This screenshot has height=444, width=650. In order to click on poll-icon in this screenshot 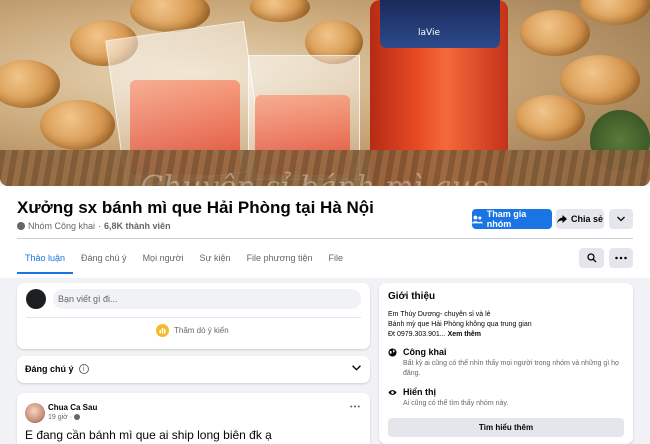, I will do `click(162, 330)`.